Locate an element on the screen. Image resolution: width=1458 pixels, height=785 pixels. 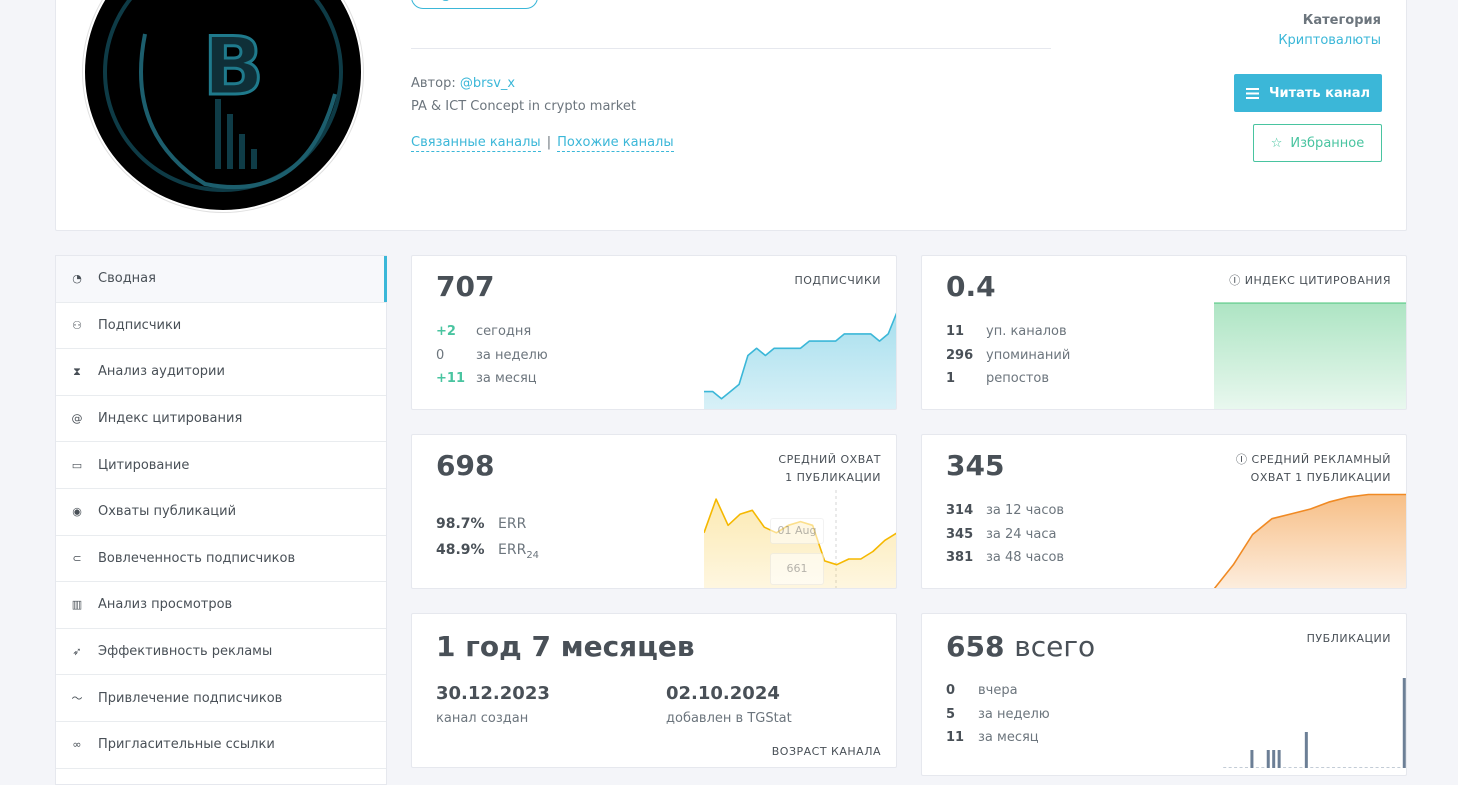
read-channel-label: Читать канал is located at coordinates (1319, 93).